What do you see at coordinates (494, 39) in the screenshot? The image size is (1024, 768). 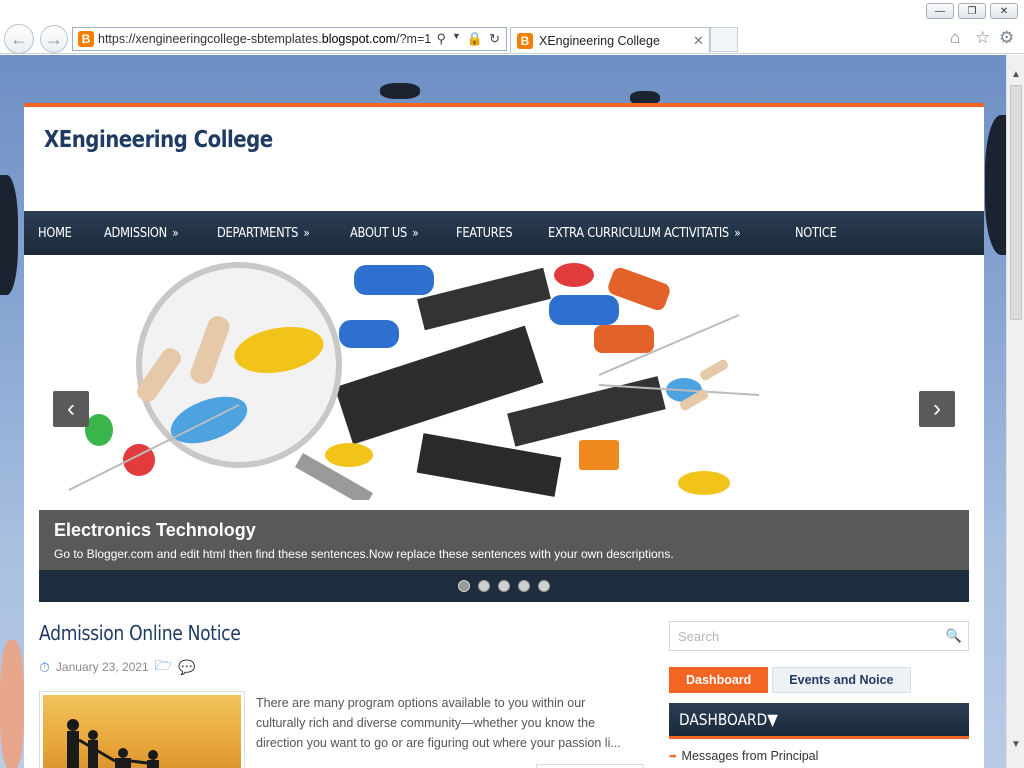 I see `refresh-icon: ↻` at bounding box center [494, 39].